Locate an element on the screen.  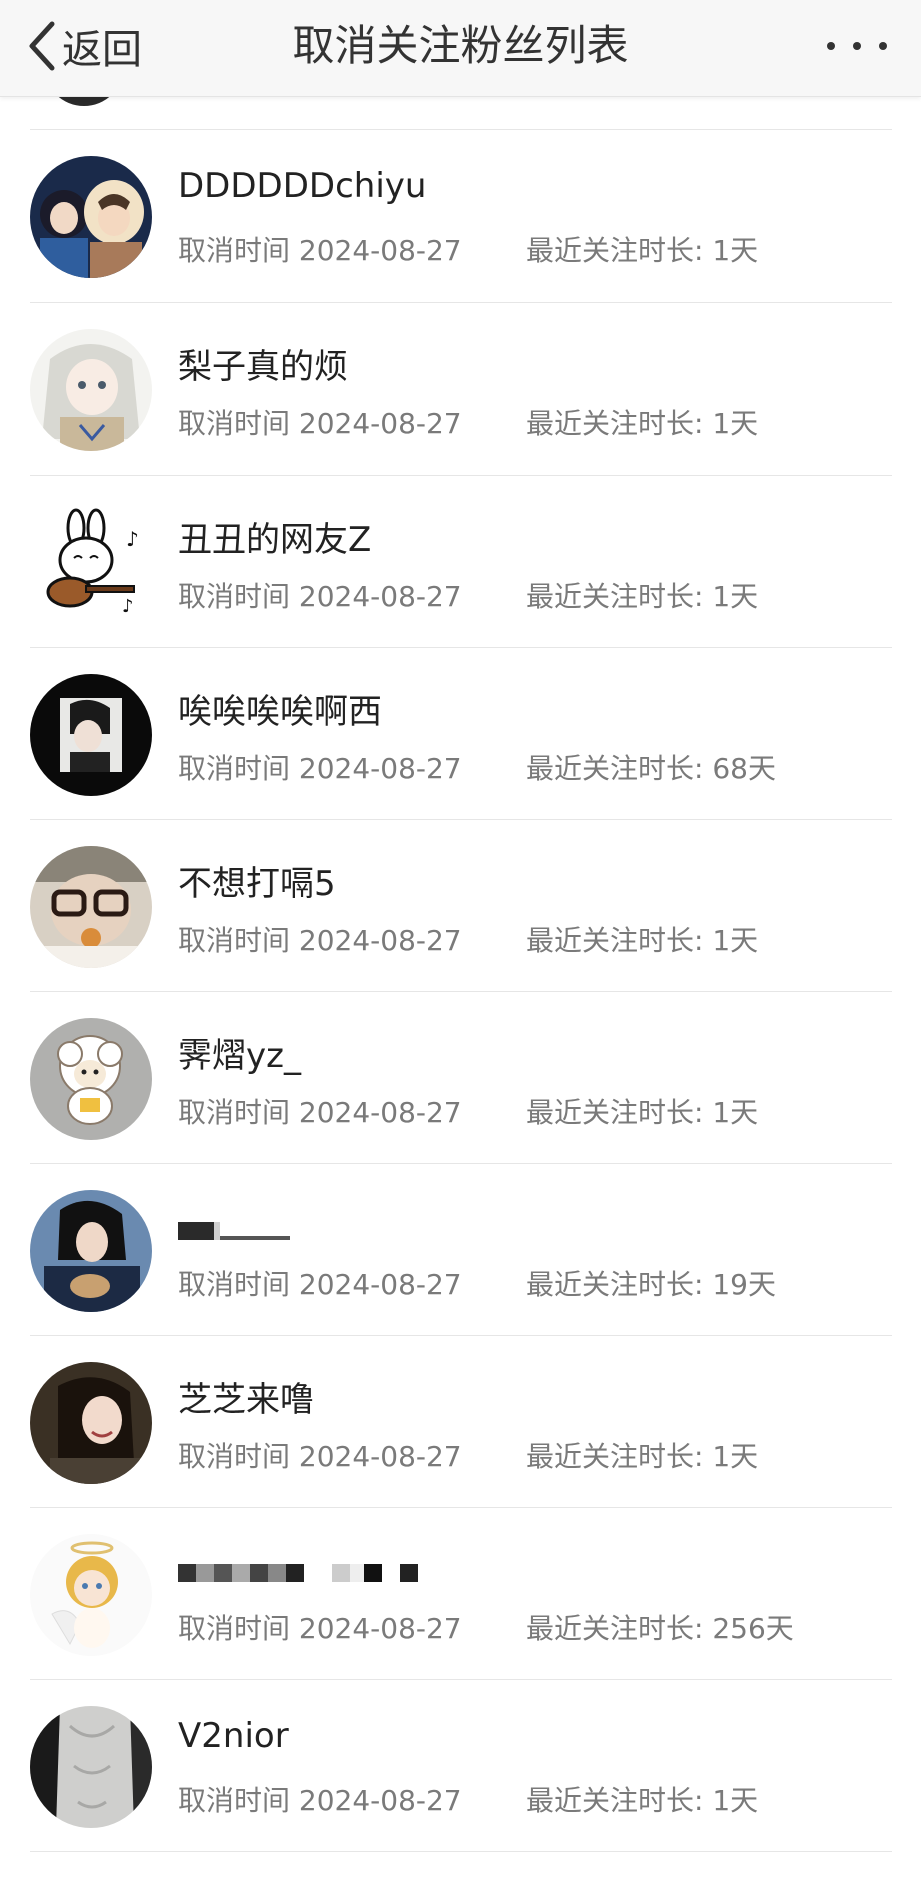
divider is located at coordinates (461, 1851).